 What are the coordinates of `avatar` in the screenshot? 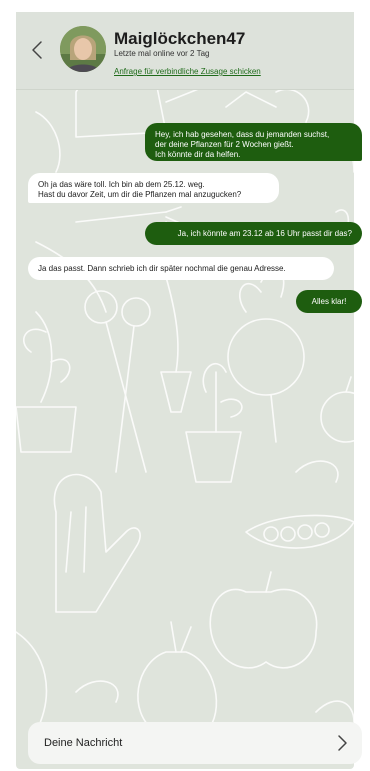 It's located at (83, 49).